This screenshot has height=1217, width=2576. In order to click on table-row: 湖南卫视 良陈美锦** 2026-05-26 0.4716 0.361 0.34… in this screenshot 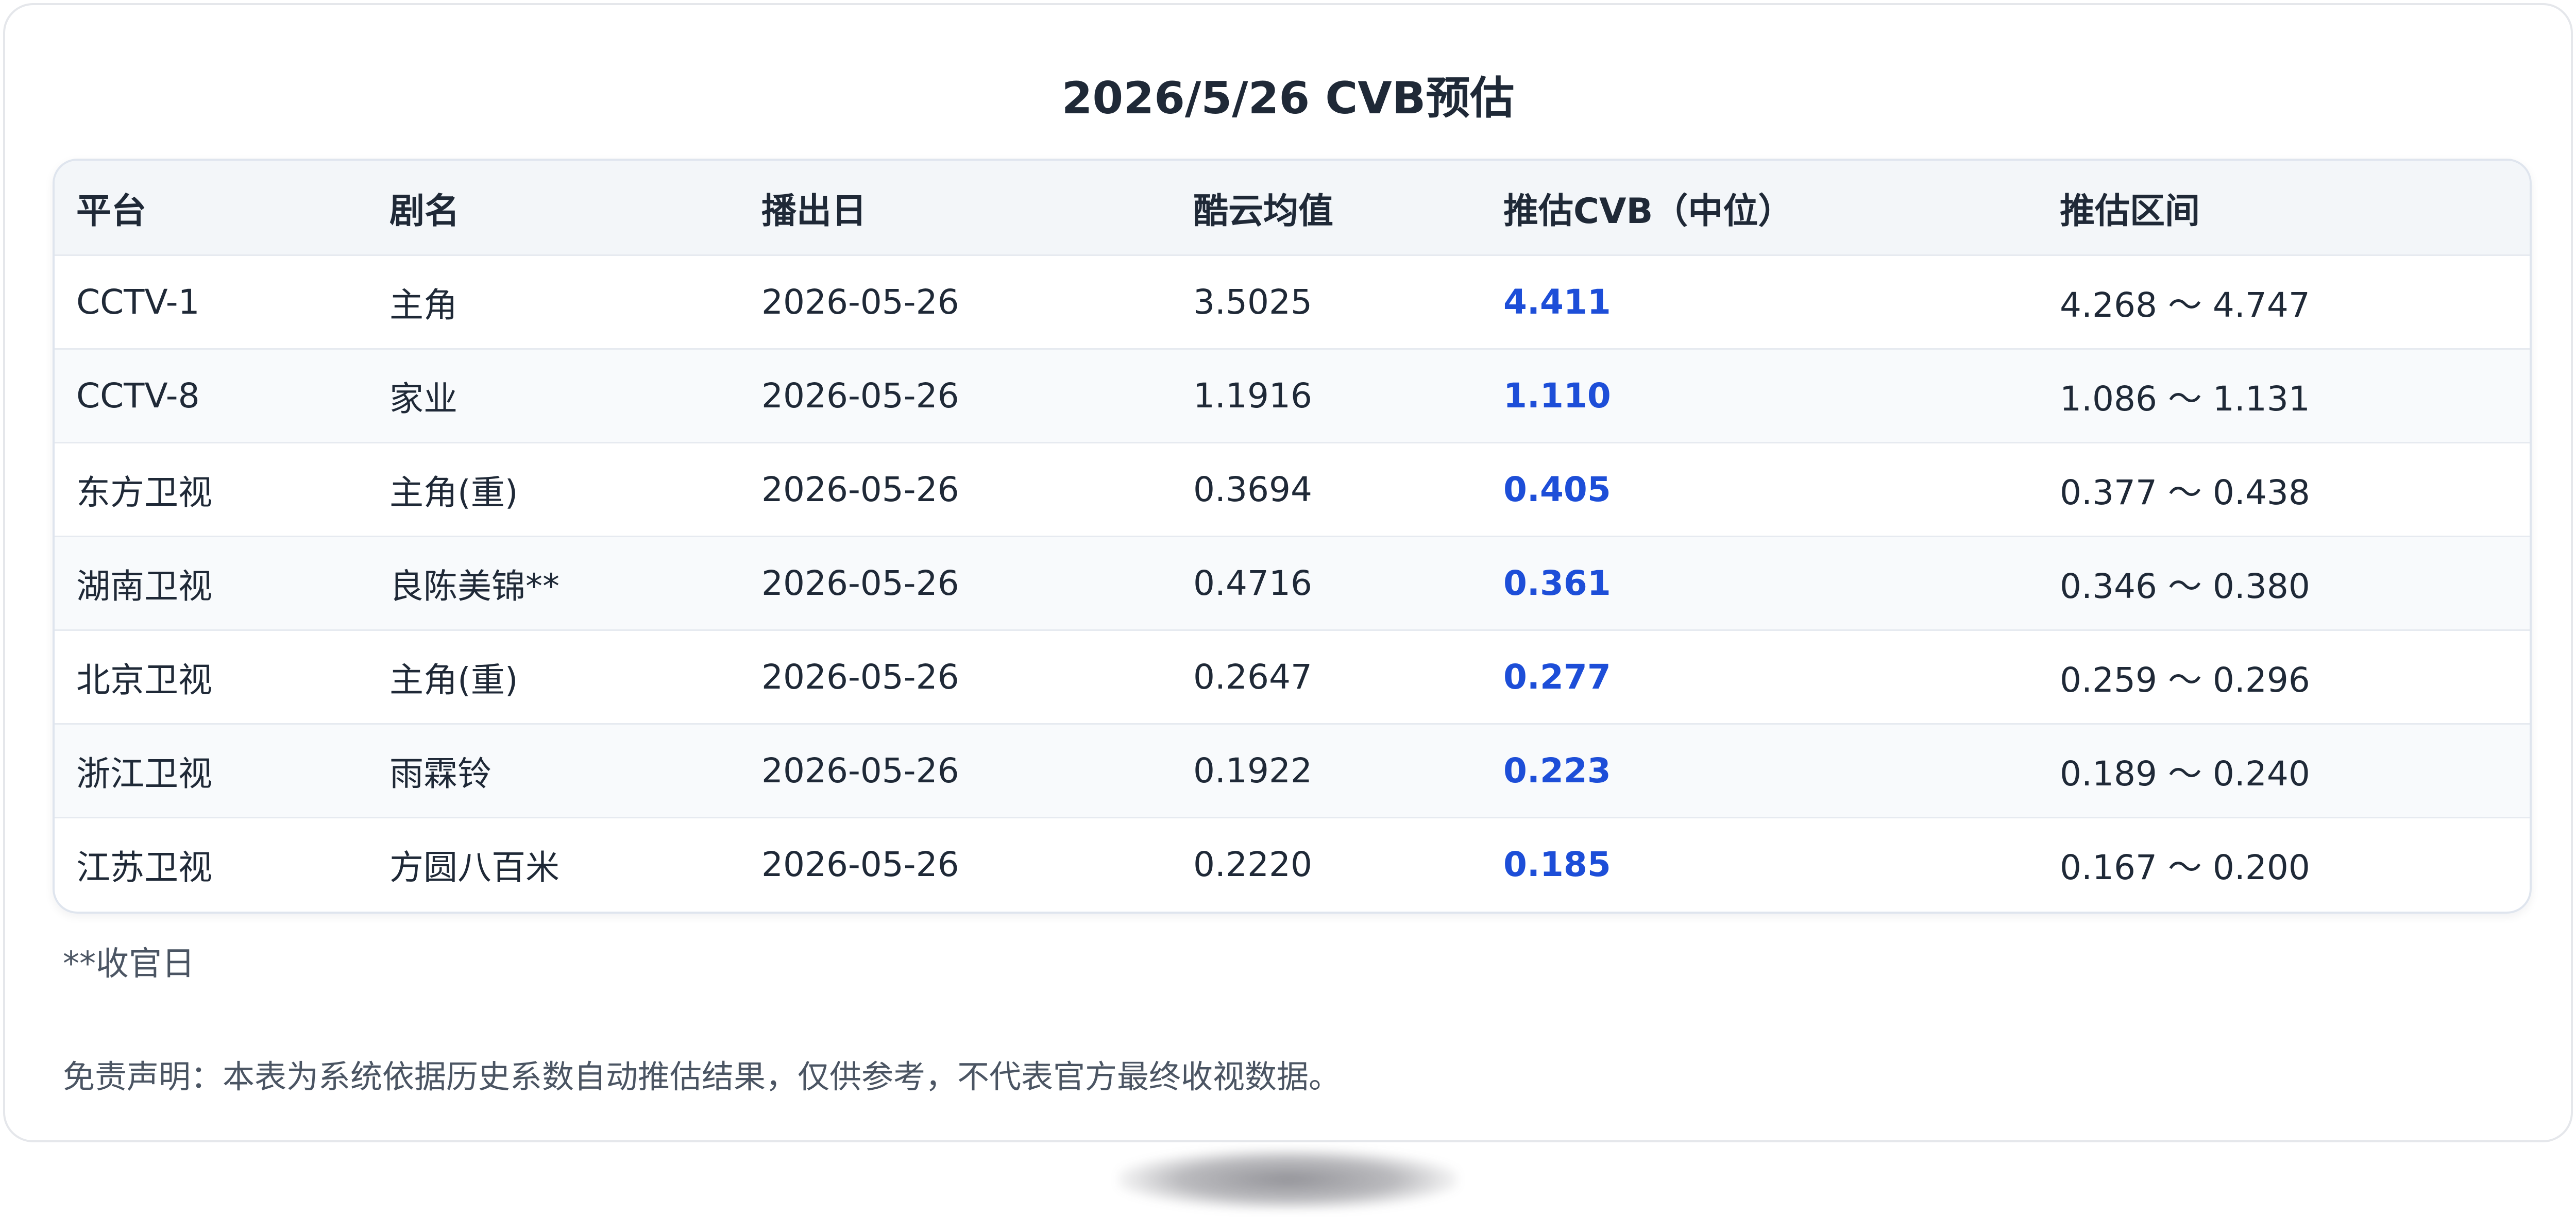, I will do `click(1292, 582)`.